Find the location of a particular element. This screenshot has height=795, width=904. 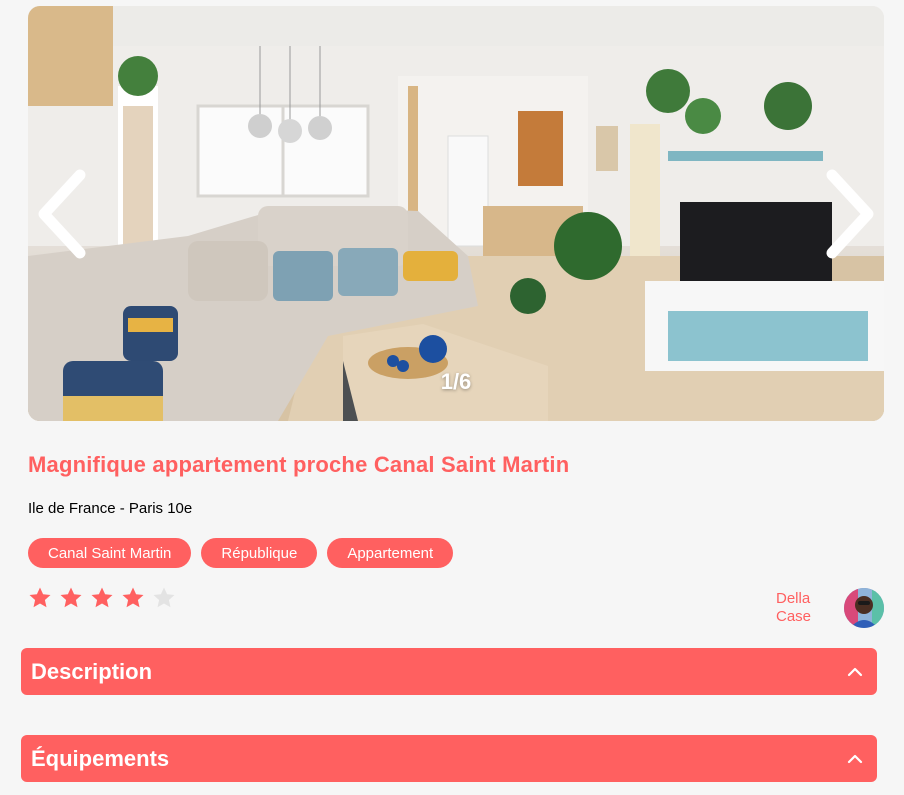

tag: République is located at coordinates (259, 553).